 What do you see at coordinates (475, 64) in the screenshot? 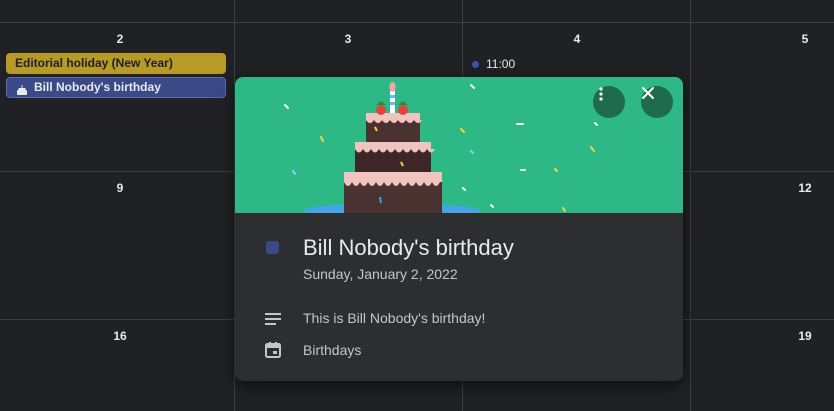
I see `event-dot-icon` at bounding box center [475, 64].